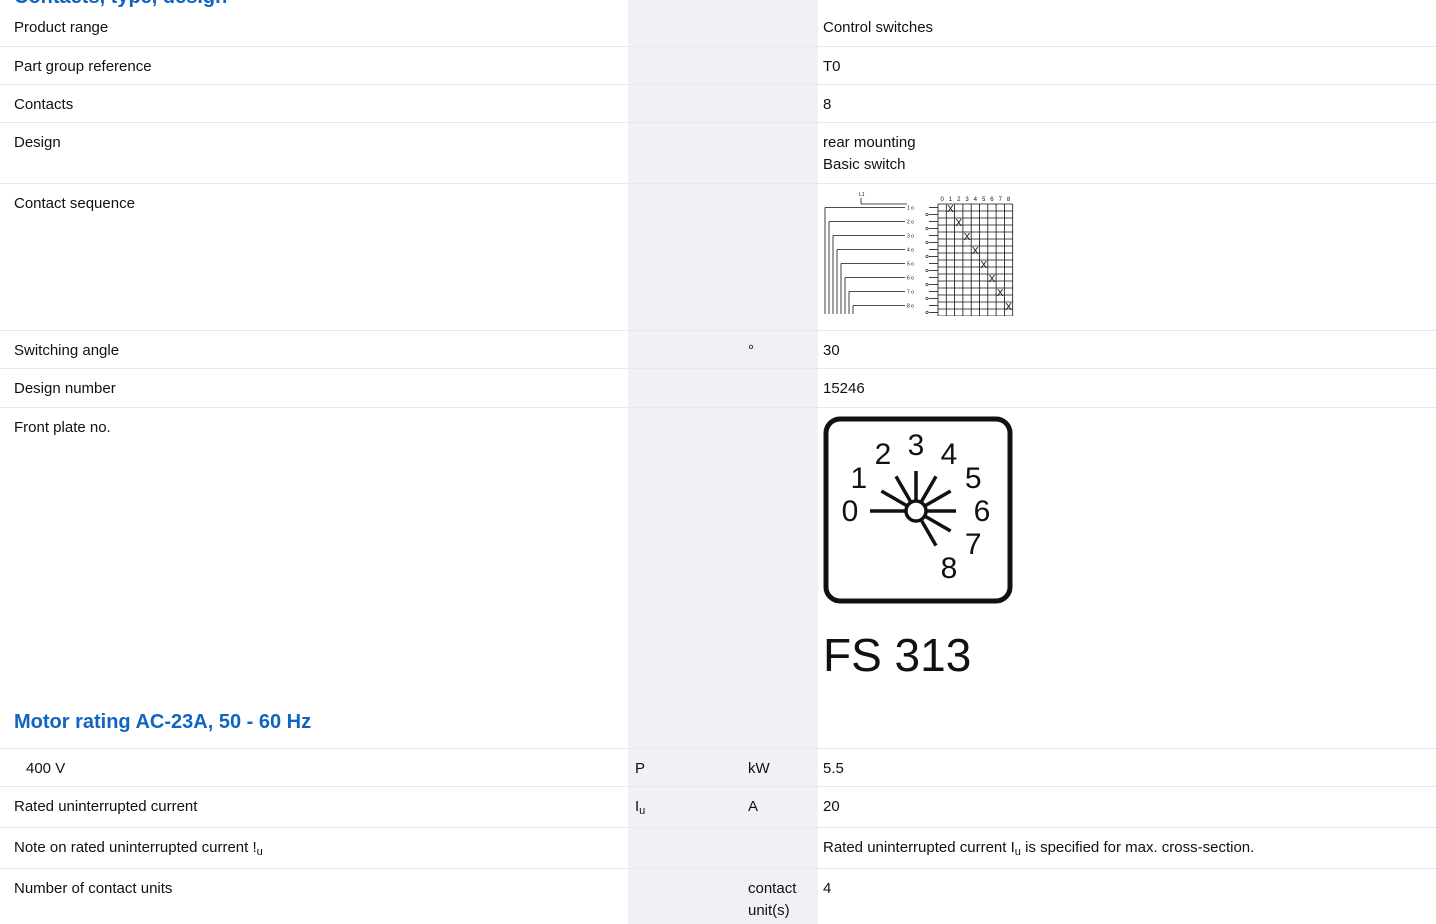 This screenshot has width=1436, height=924. Describe the element at coordinates (959, 200) in the screenshot. I see `sequence-column-label: 2` at that location.